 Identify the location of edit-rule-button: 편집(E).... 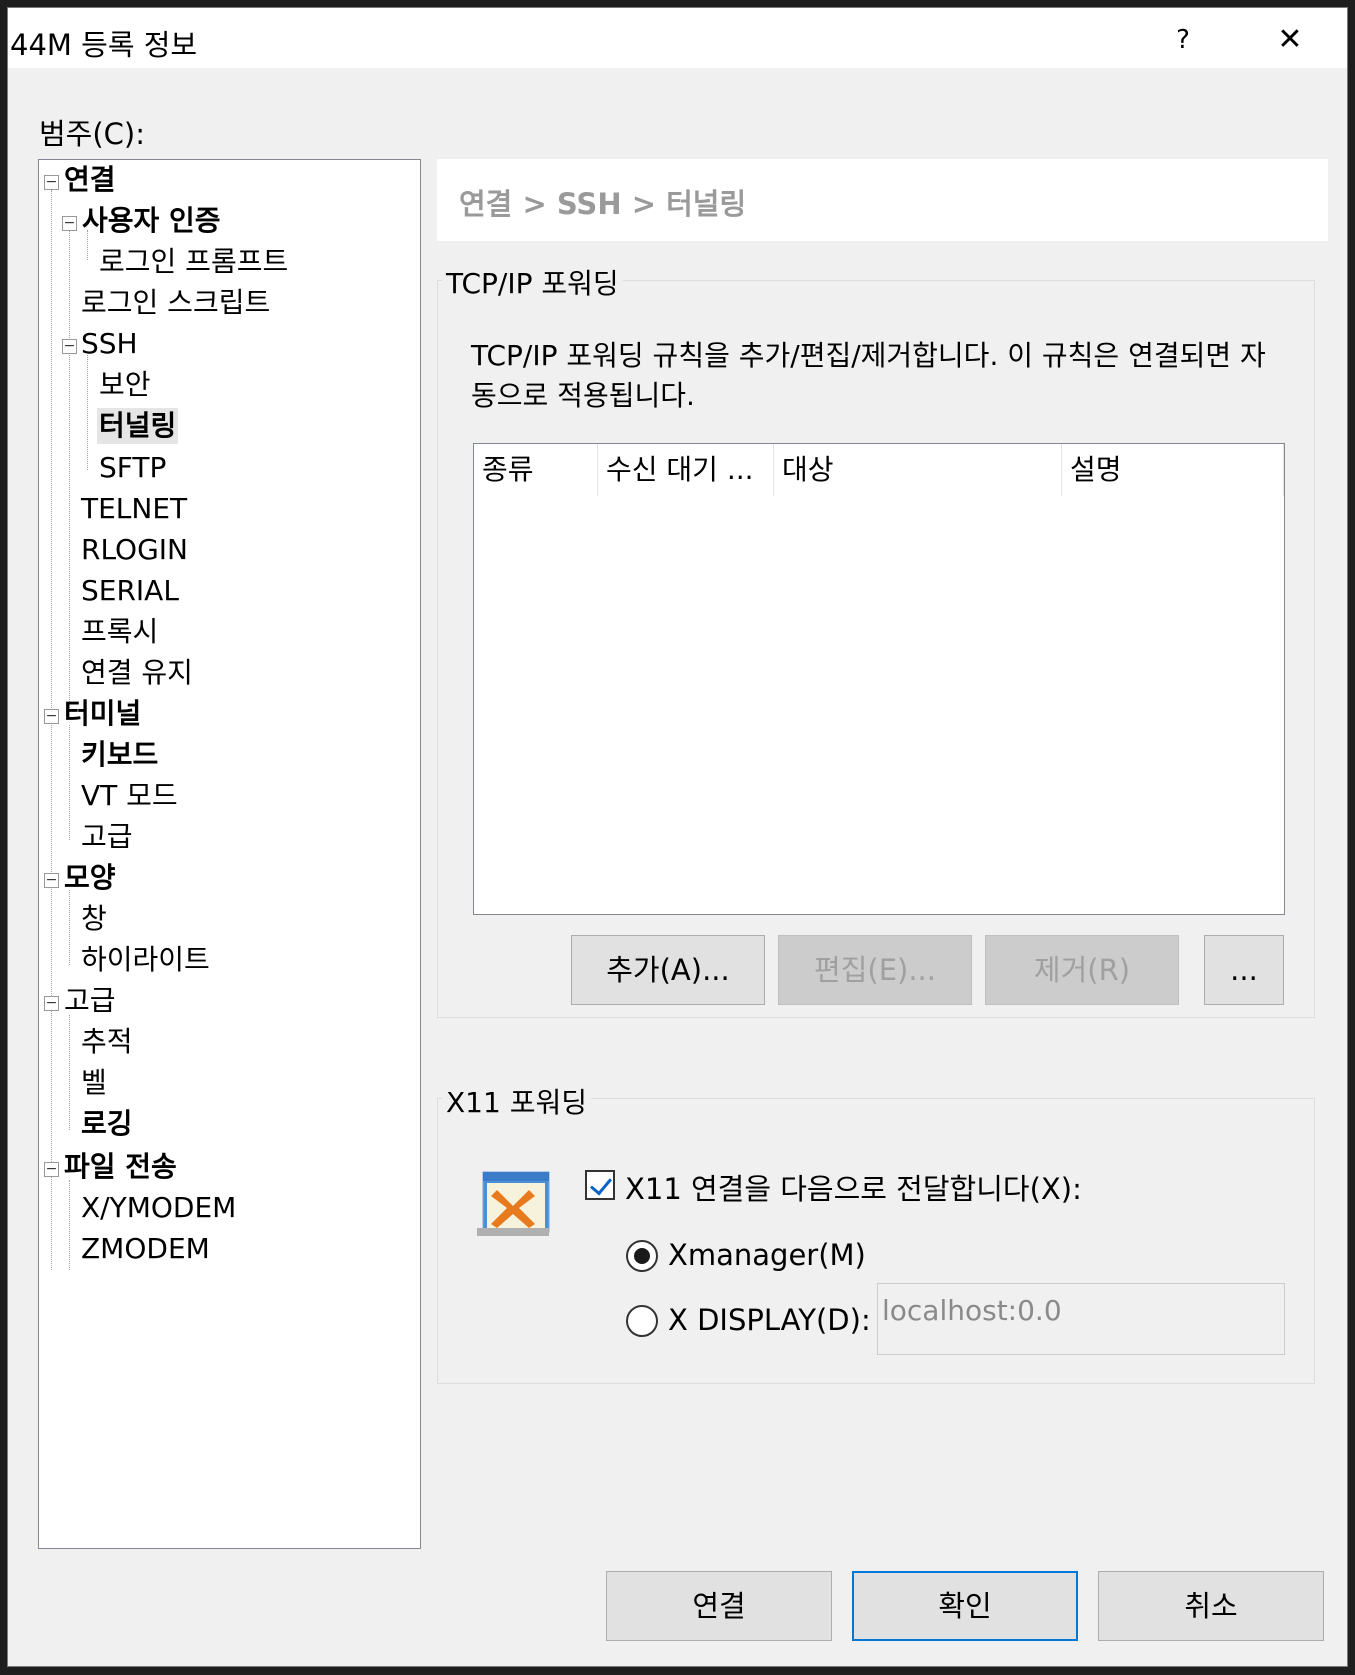
(875, 970).